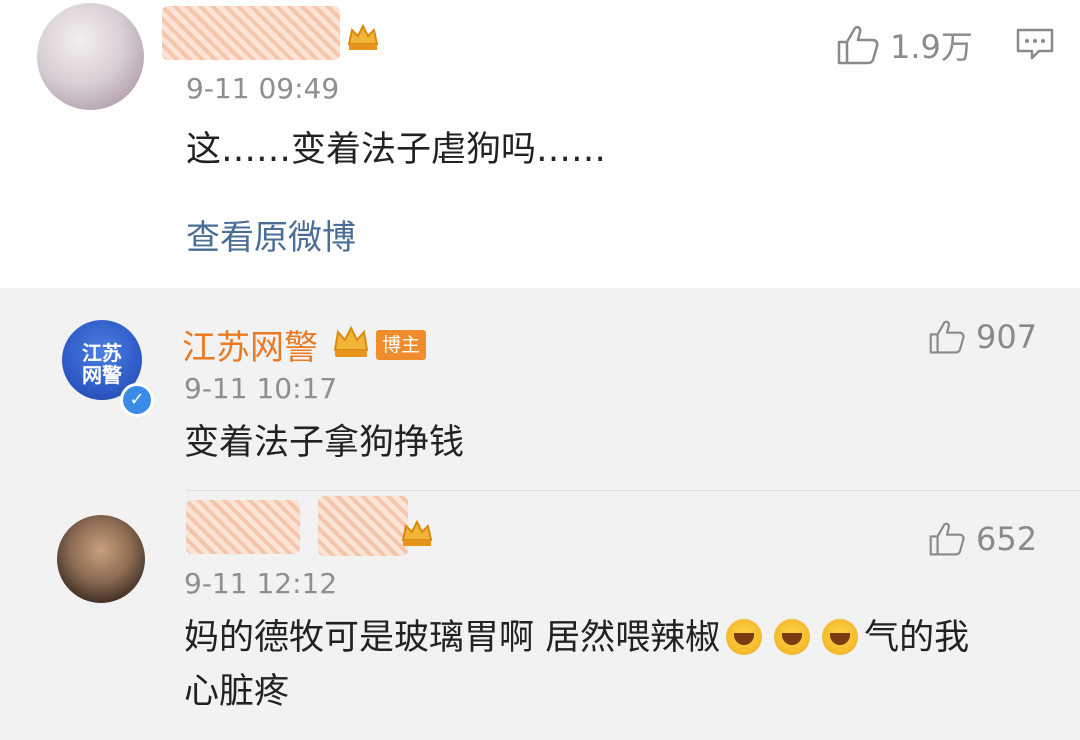 The height and width of the screenshot is (740, 1080). What do you see at coordinates (102, 375) in the screenshot?
I see `avatar-text: 网警` at bounding box center [102, 375].